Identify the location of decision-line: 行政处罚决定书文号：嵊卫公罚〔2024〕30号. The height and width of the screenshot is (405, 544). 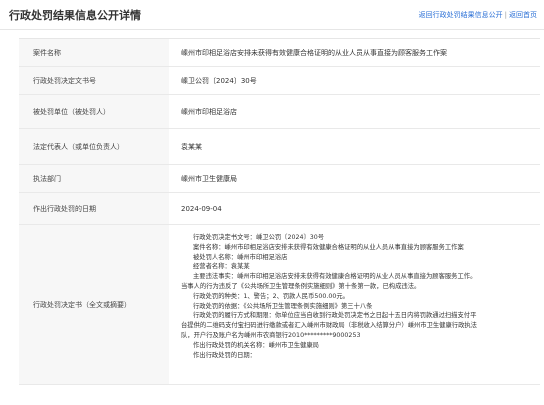
(259, 237).